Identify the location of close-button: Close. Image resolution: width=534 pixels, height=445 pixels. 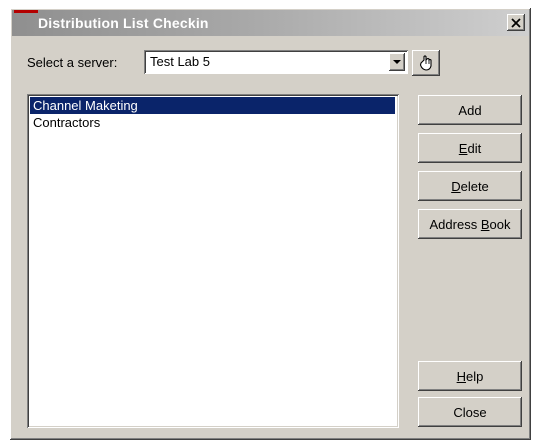
(470, 412).